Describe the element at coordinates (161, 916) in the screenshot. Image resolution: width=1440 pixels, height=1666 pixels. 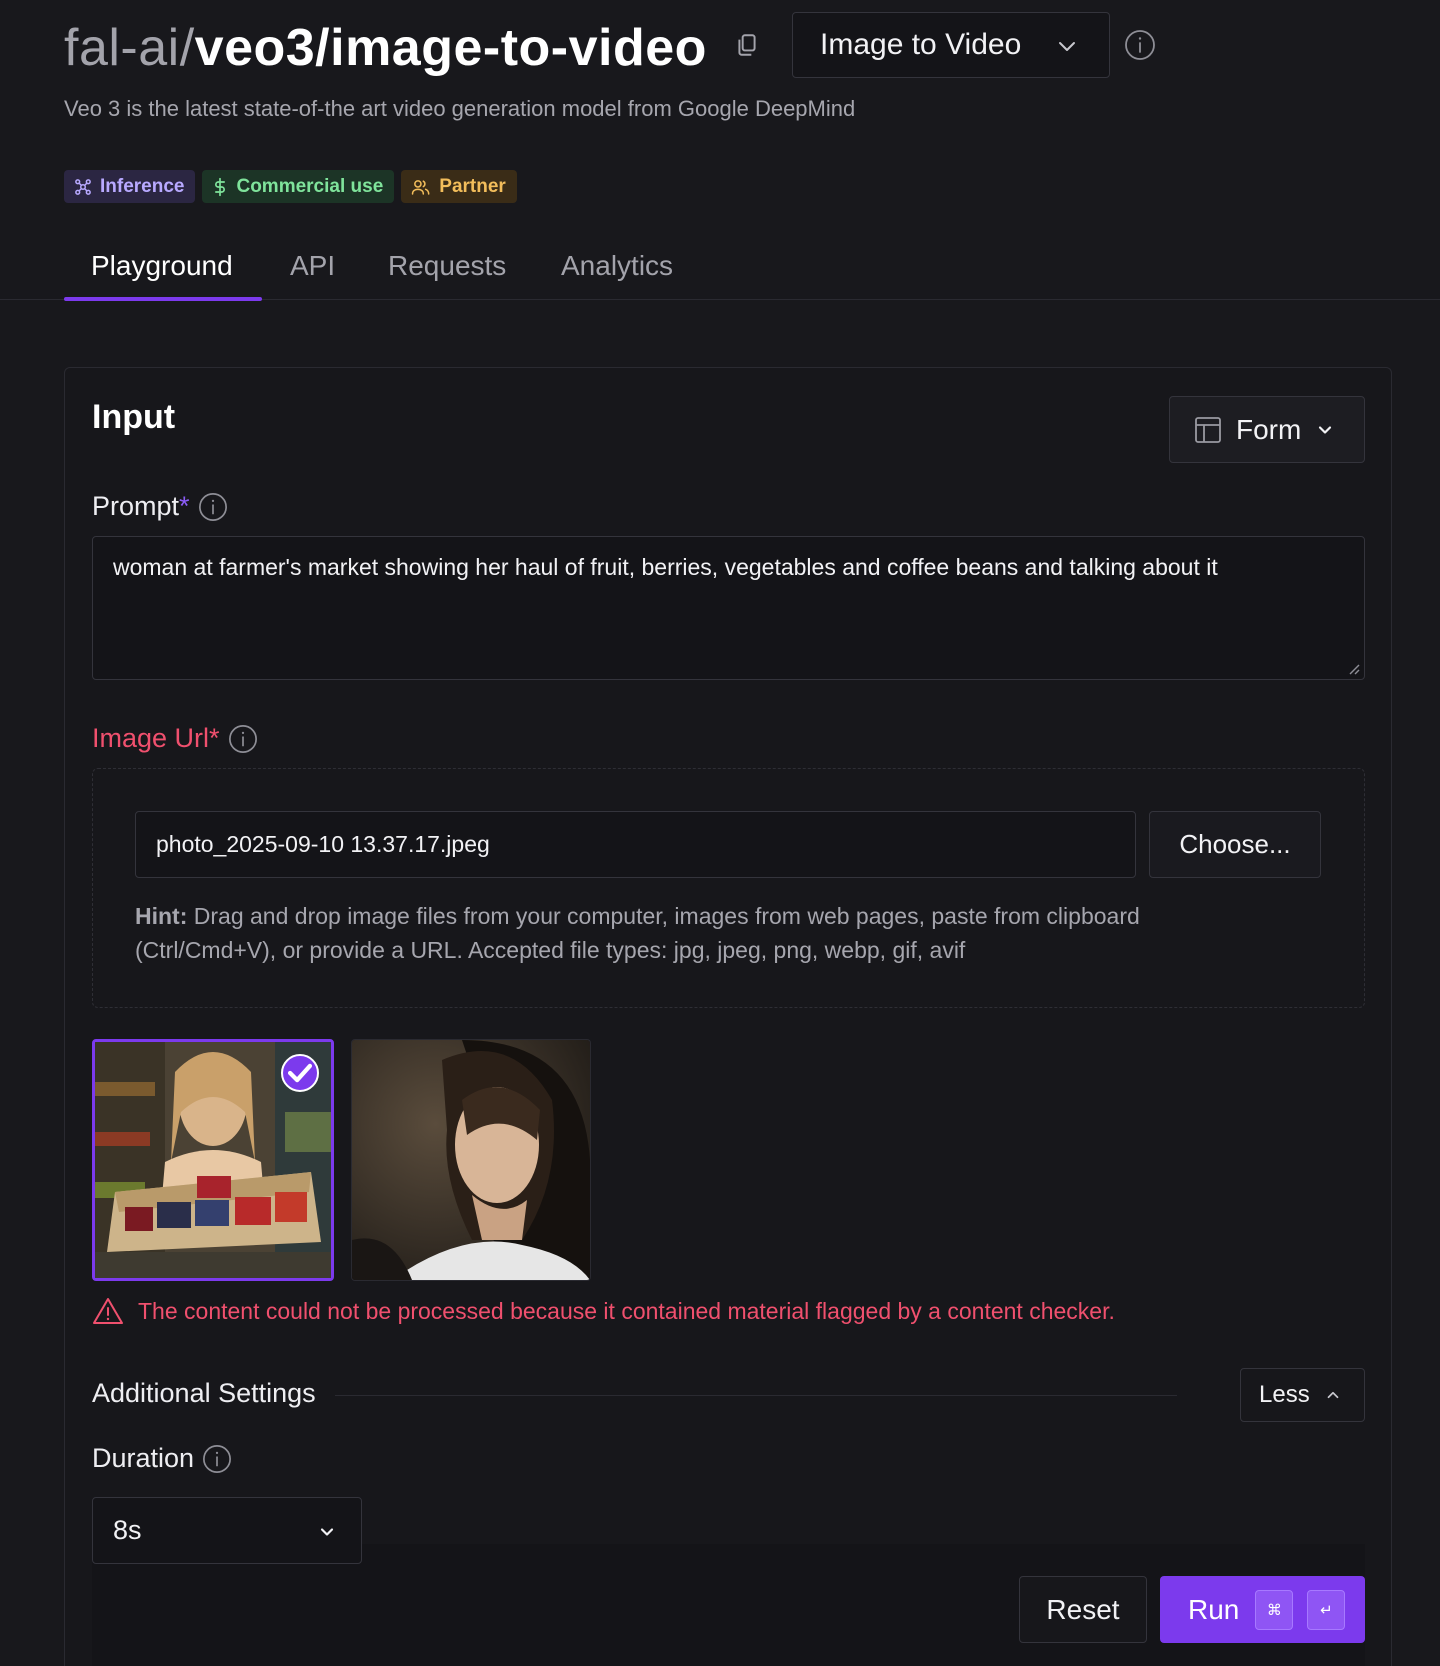
I see `hint-prefix: Hint:` at that location.